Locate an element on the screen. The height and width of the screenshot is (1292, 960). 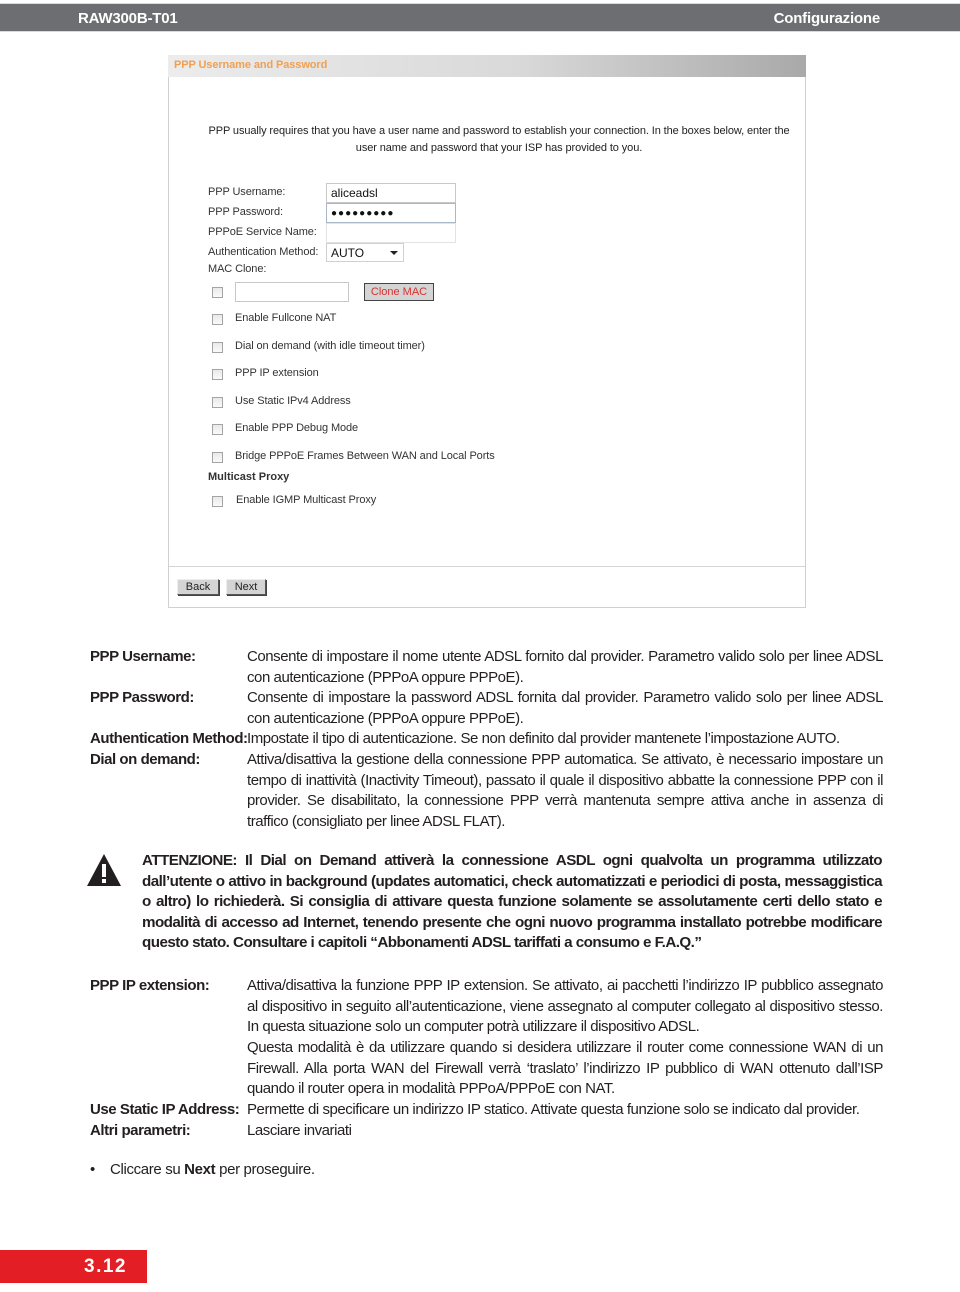
fullcone-nat-label: Enable Fullcone NAT is located at coordinates (286, 318).